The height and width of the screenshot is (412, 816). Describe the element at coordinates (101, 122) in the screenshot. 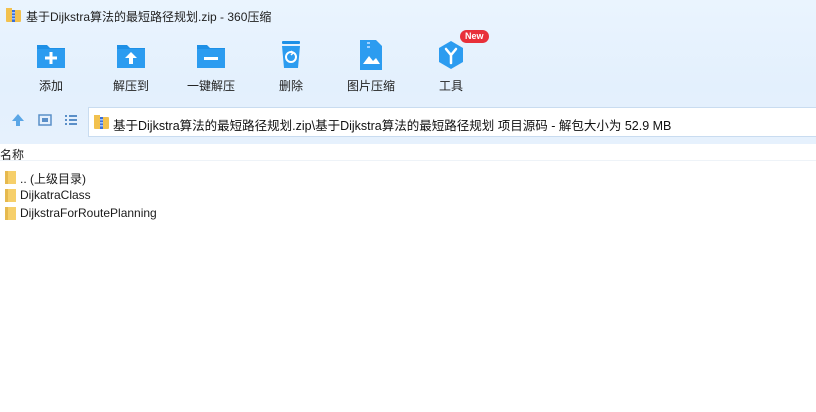

I see `zip-archive-icon` at that location.